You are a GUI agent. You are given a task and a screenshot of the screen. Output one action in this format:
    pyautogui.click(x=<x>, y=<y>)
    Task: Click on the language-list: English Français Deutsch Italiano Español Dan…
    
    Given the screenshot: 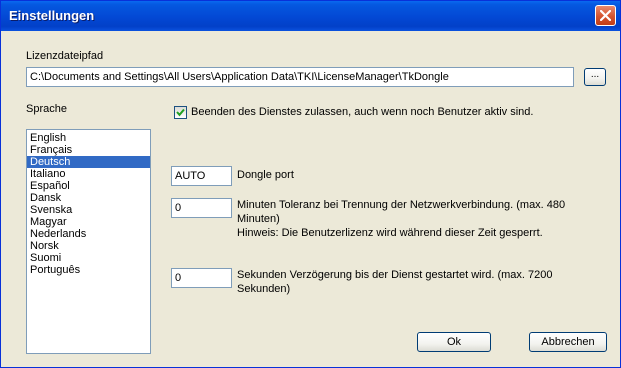 What is the action you would take?
    pyautogui.click(x=88, y=204)
    